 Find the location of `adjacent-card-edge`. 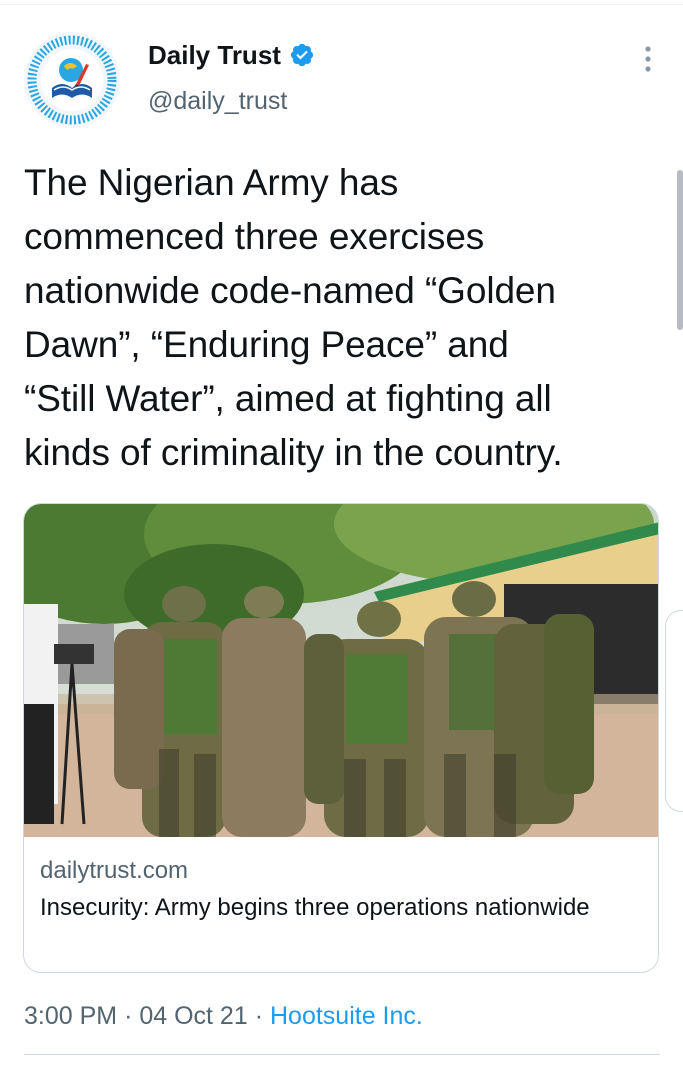

adjacent-card-edge is located at coordinates (674, 711).